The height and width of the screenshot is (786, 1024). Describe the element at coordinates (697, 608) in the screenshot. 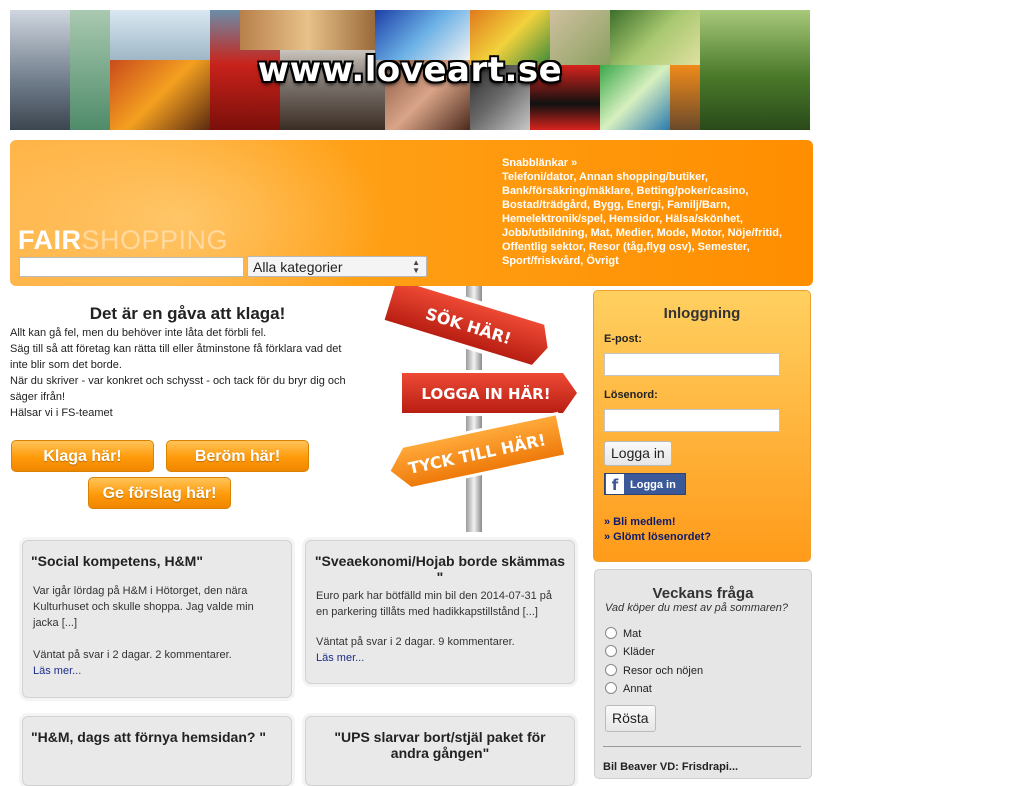

I see `poll-question: Vad köper du mest av på sommaren?` at that location.